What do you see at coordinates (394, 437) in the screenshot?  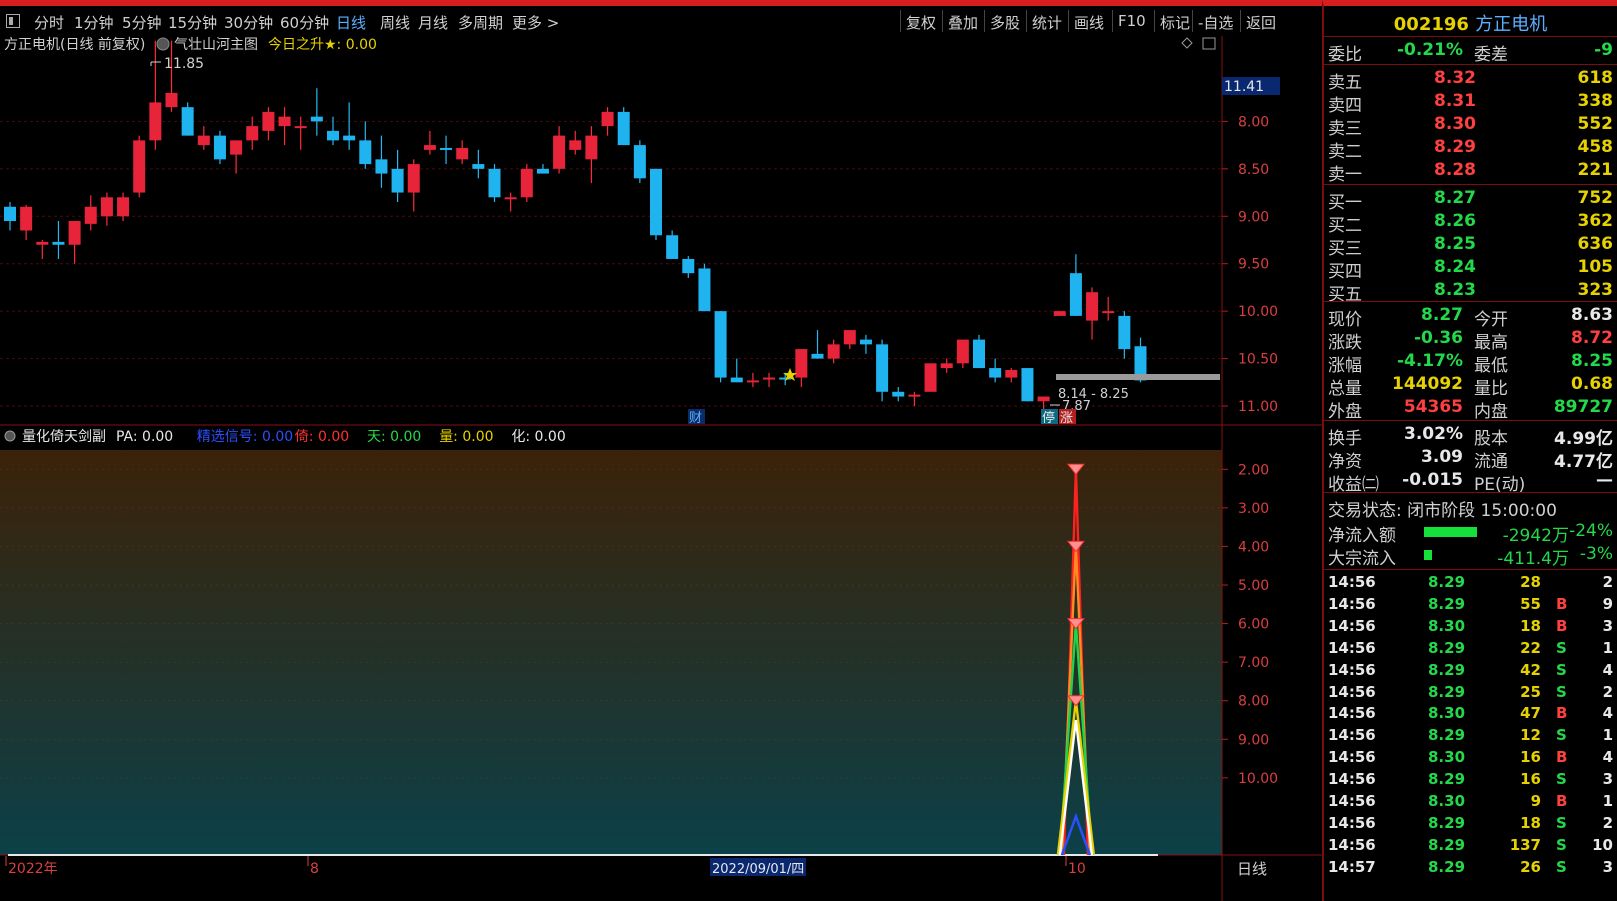 I see `sub-value-3: 天: 0.00` at bounding box center [394, 437].